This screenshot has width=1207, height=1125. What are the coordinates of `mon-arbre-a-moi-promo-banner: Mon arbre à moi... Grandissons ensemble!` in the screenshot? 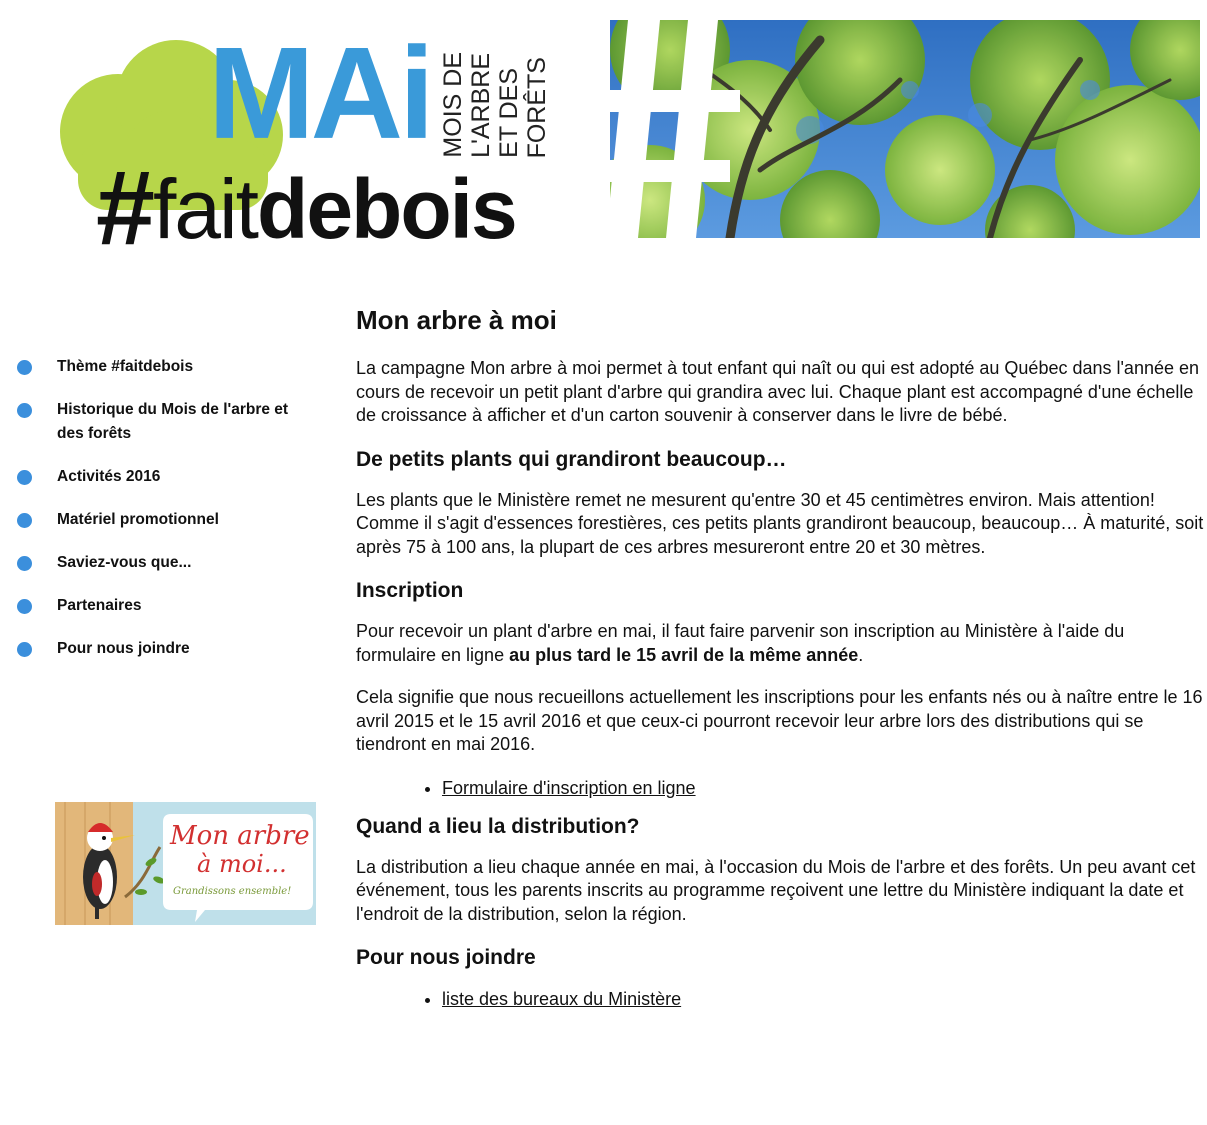 It's located at (185, 863).